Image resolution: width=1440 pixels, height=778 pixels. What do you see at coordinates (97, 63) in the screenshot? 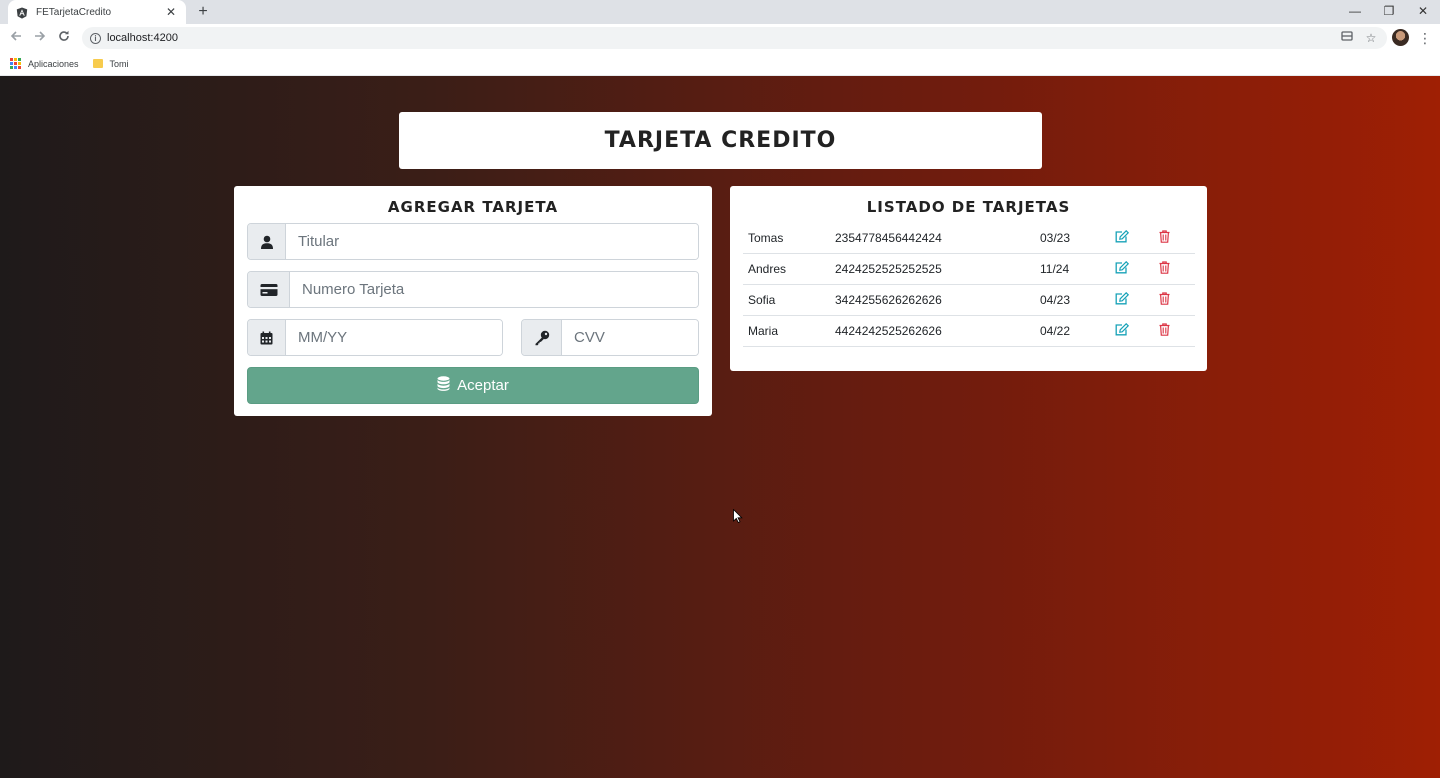
I see `folder-icon` at bounding box center [97, 63].